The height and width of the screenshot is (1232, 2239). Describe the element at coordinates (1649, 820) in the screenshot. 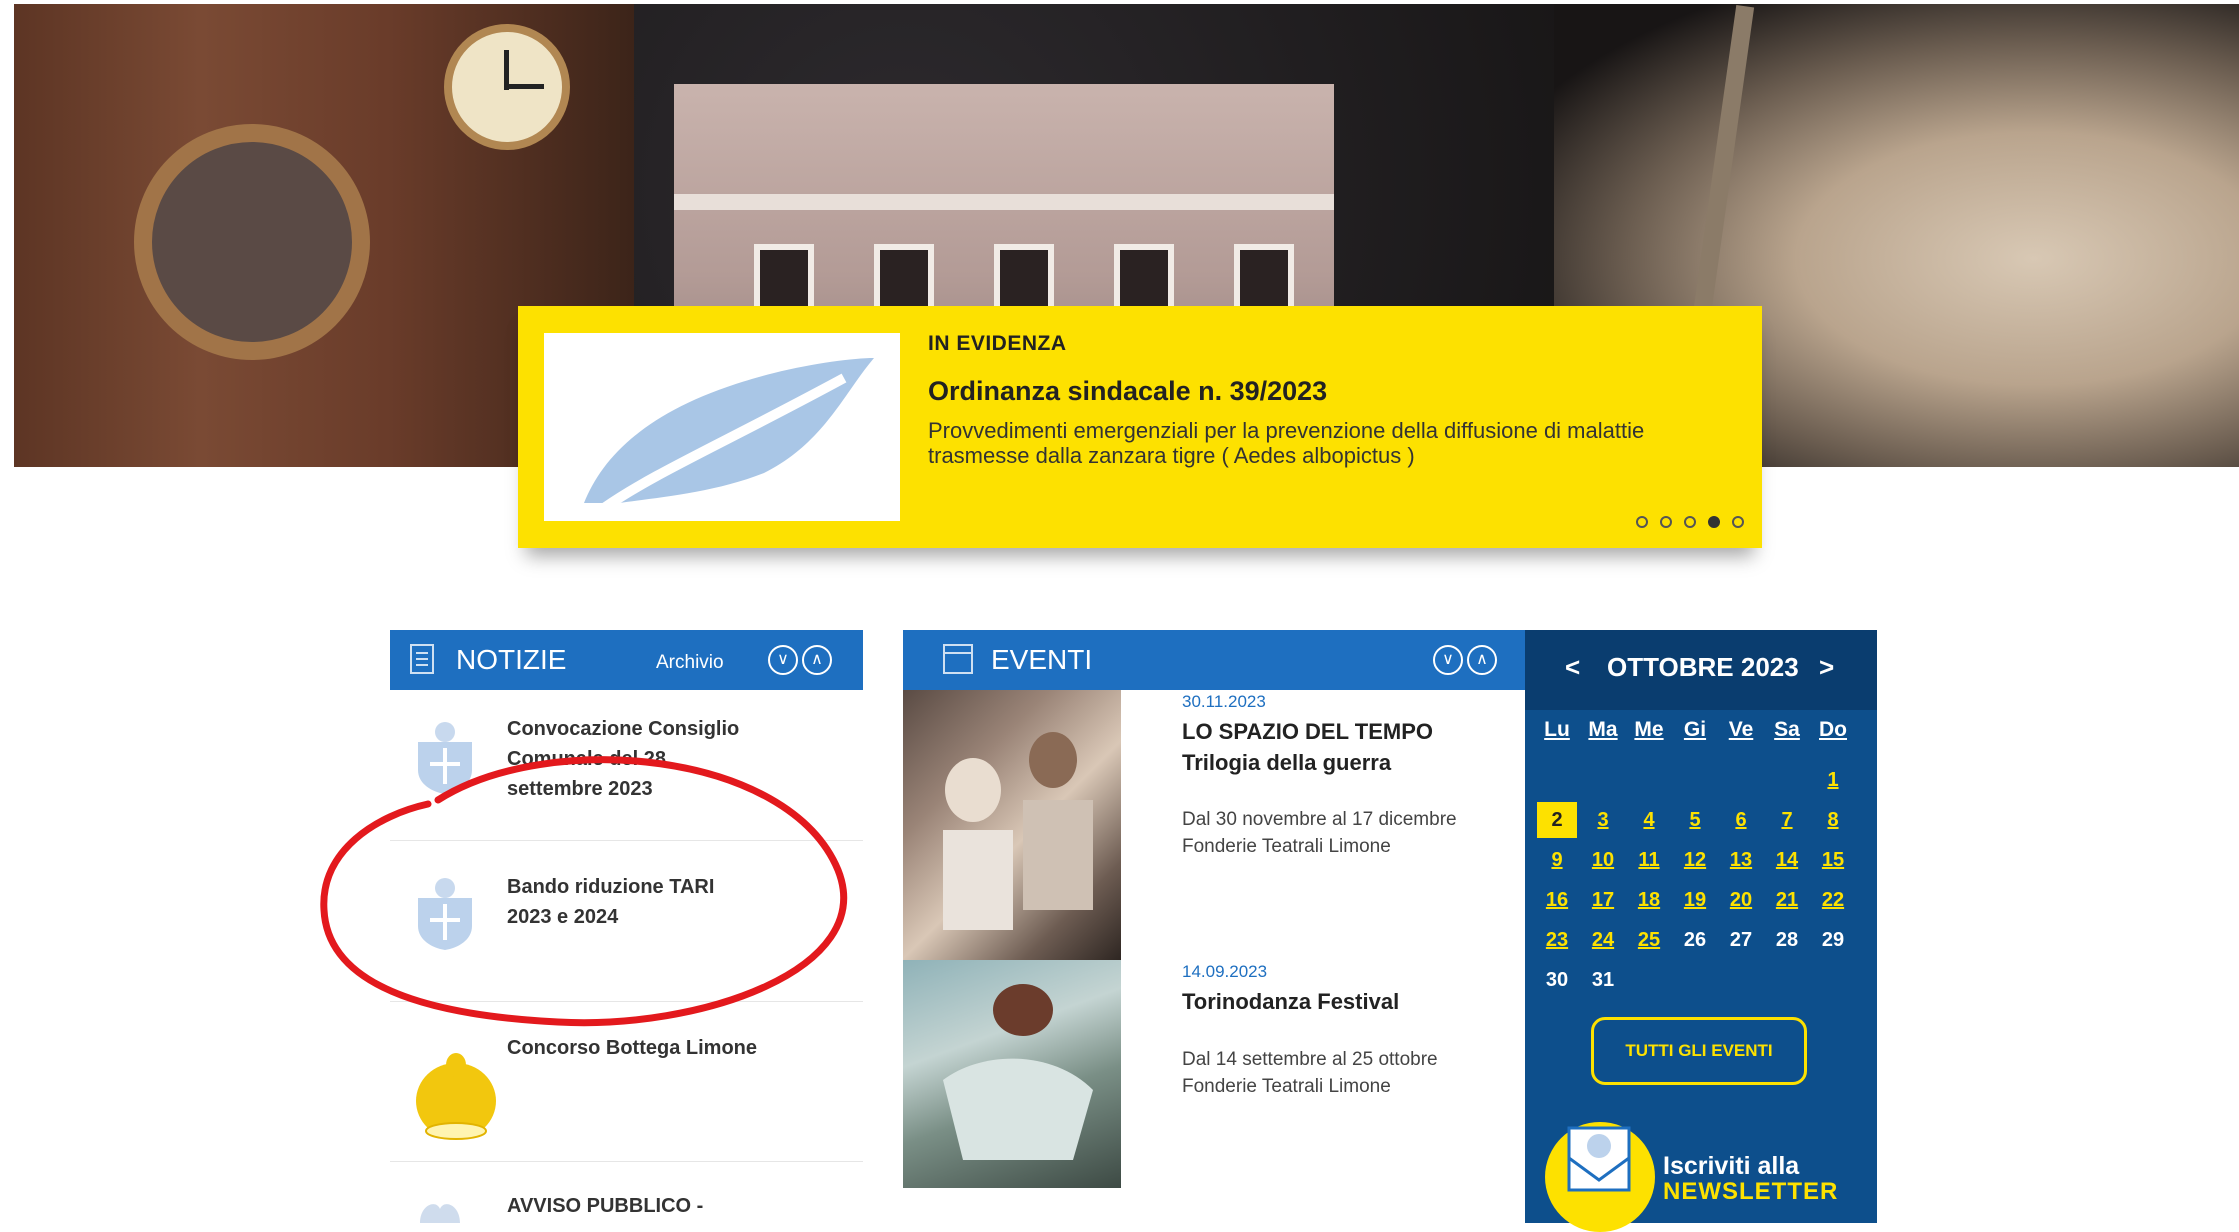

I see `calendar-day: 4` at that location.